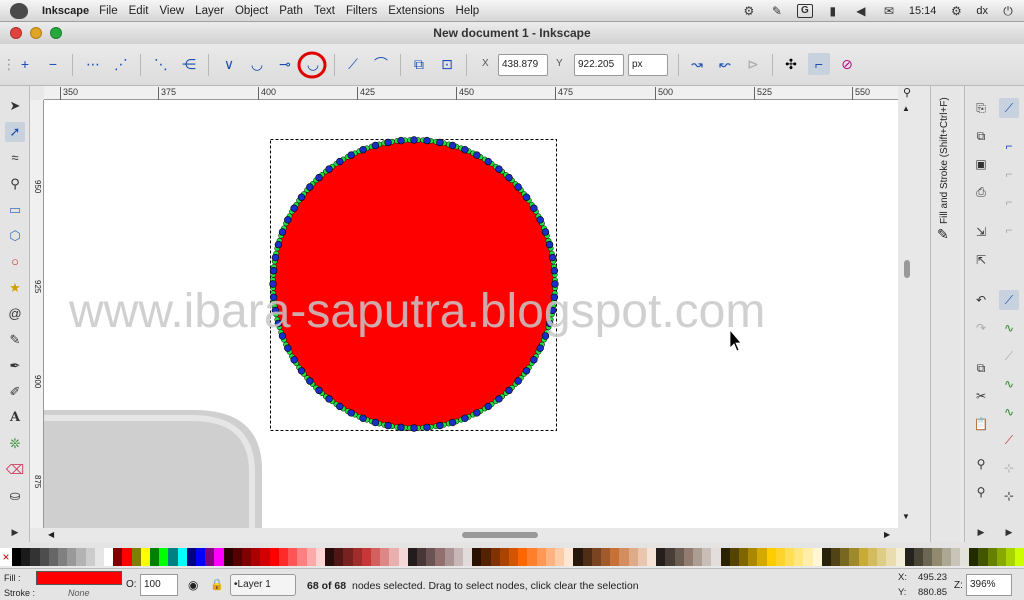  I want to click on break-path-icon: ⋰, so click(121, 64).